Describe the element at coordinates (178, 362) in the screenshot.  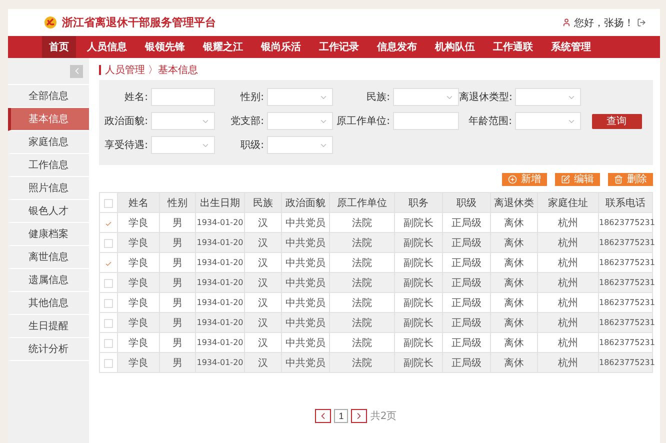
I see `table-cell: 男` at that location.